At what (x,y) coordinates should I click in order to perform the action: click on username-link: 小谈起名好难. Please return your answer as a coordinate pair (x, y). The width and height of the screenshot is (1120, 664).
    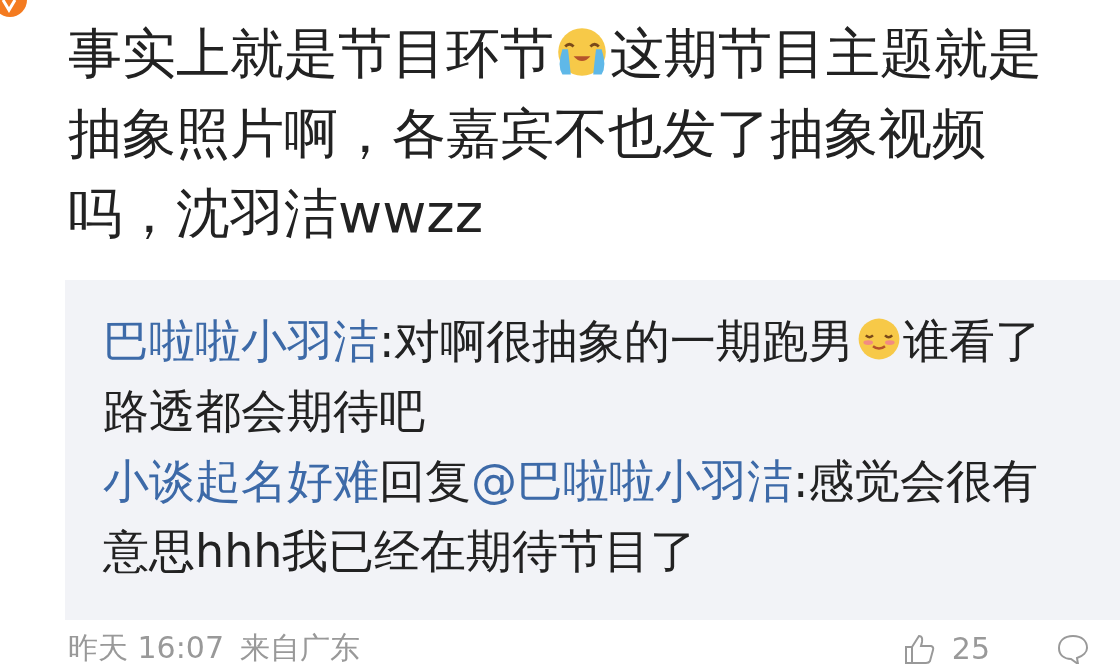
    Looking at the image, I should click on (241, 481).